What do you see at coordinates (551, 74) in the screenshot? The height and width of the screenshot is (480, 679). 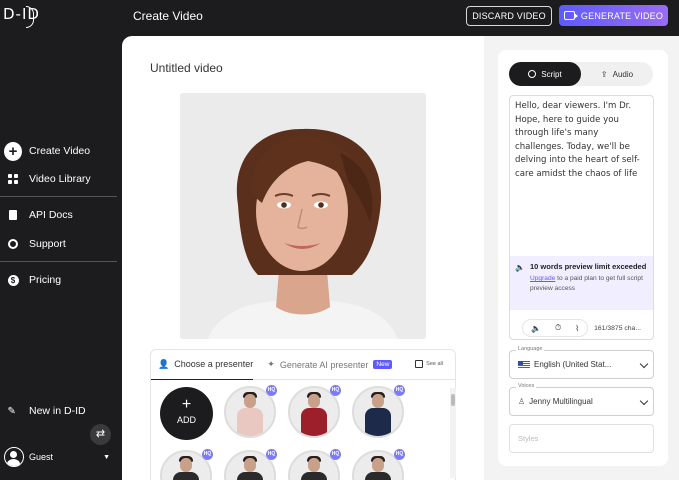 I see `tab-label: Script` at bounding box center [551, 74].